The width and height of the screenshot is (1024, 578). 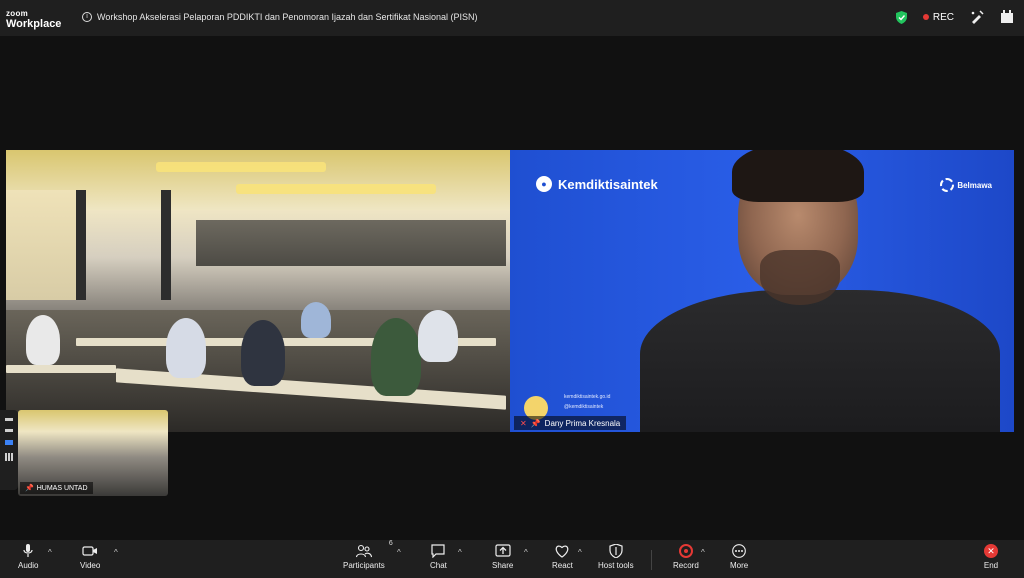 I want to click on record-icon-wrap, so click(x=686, y=551).